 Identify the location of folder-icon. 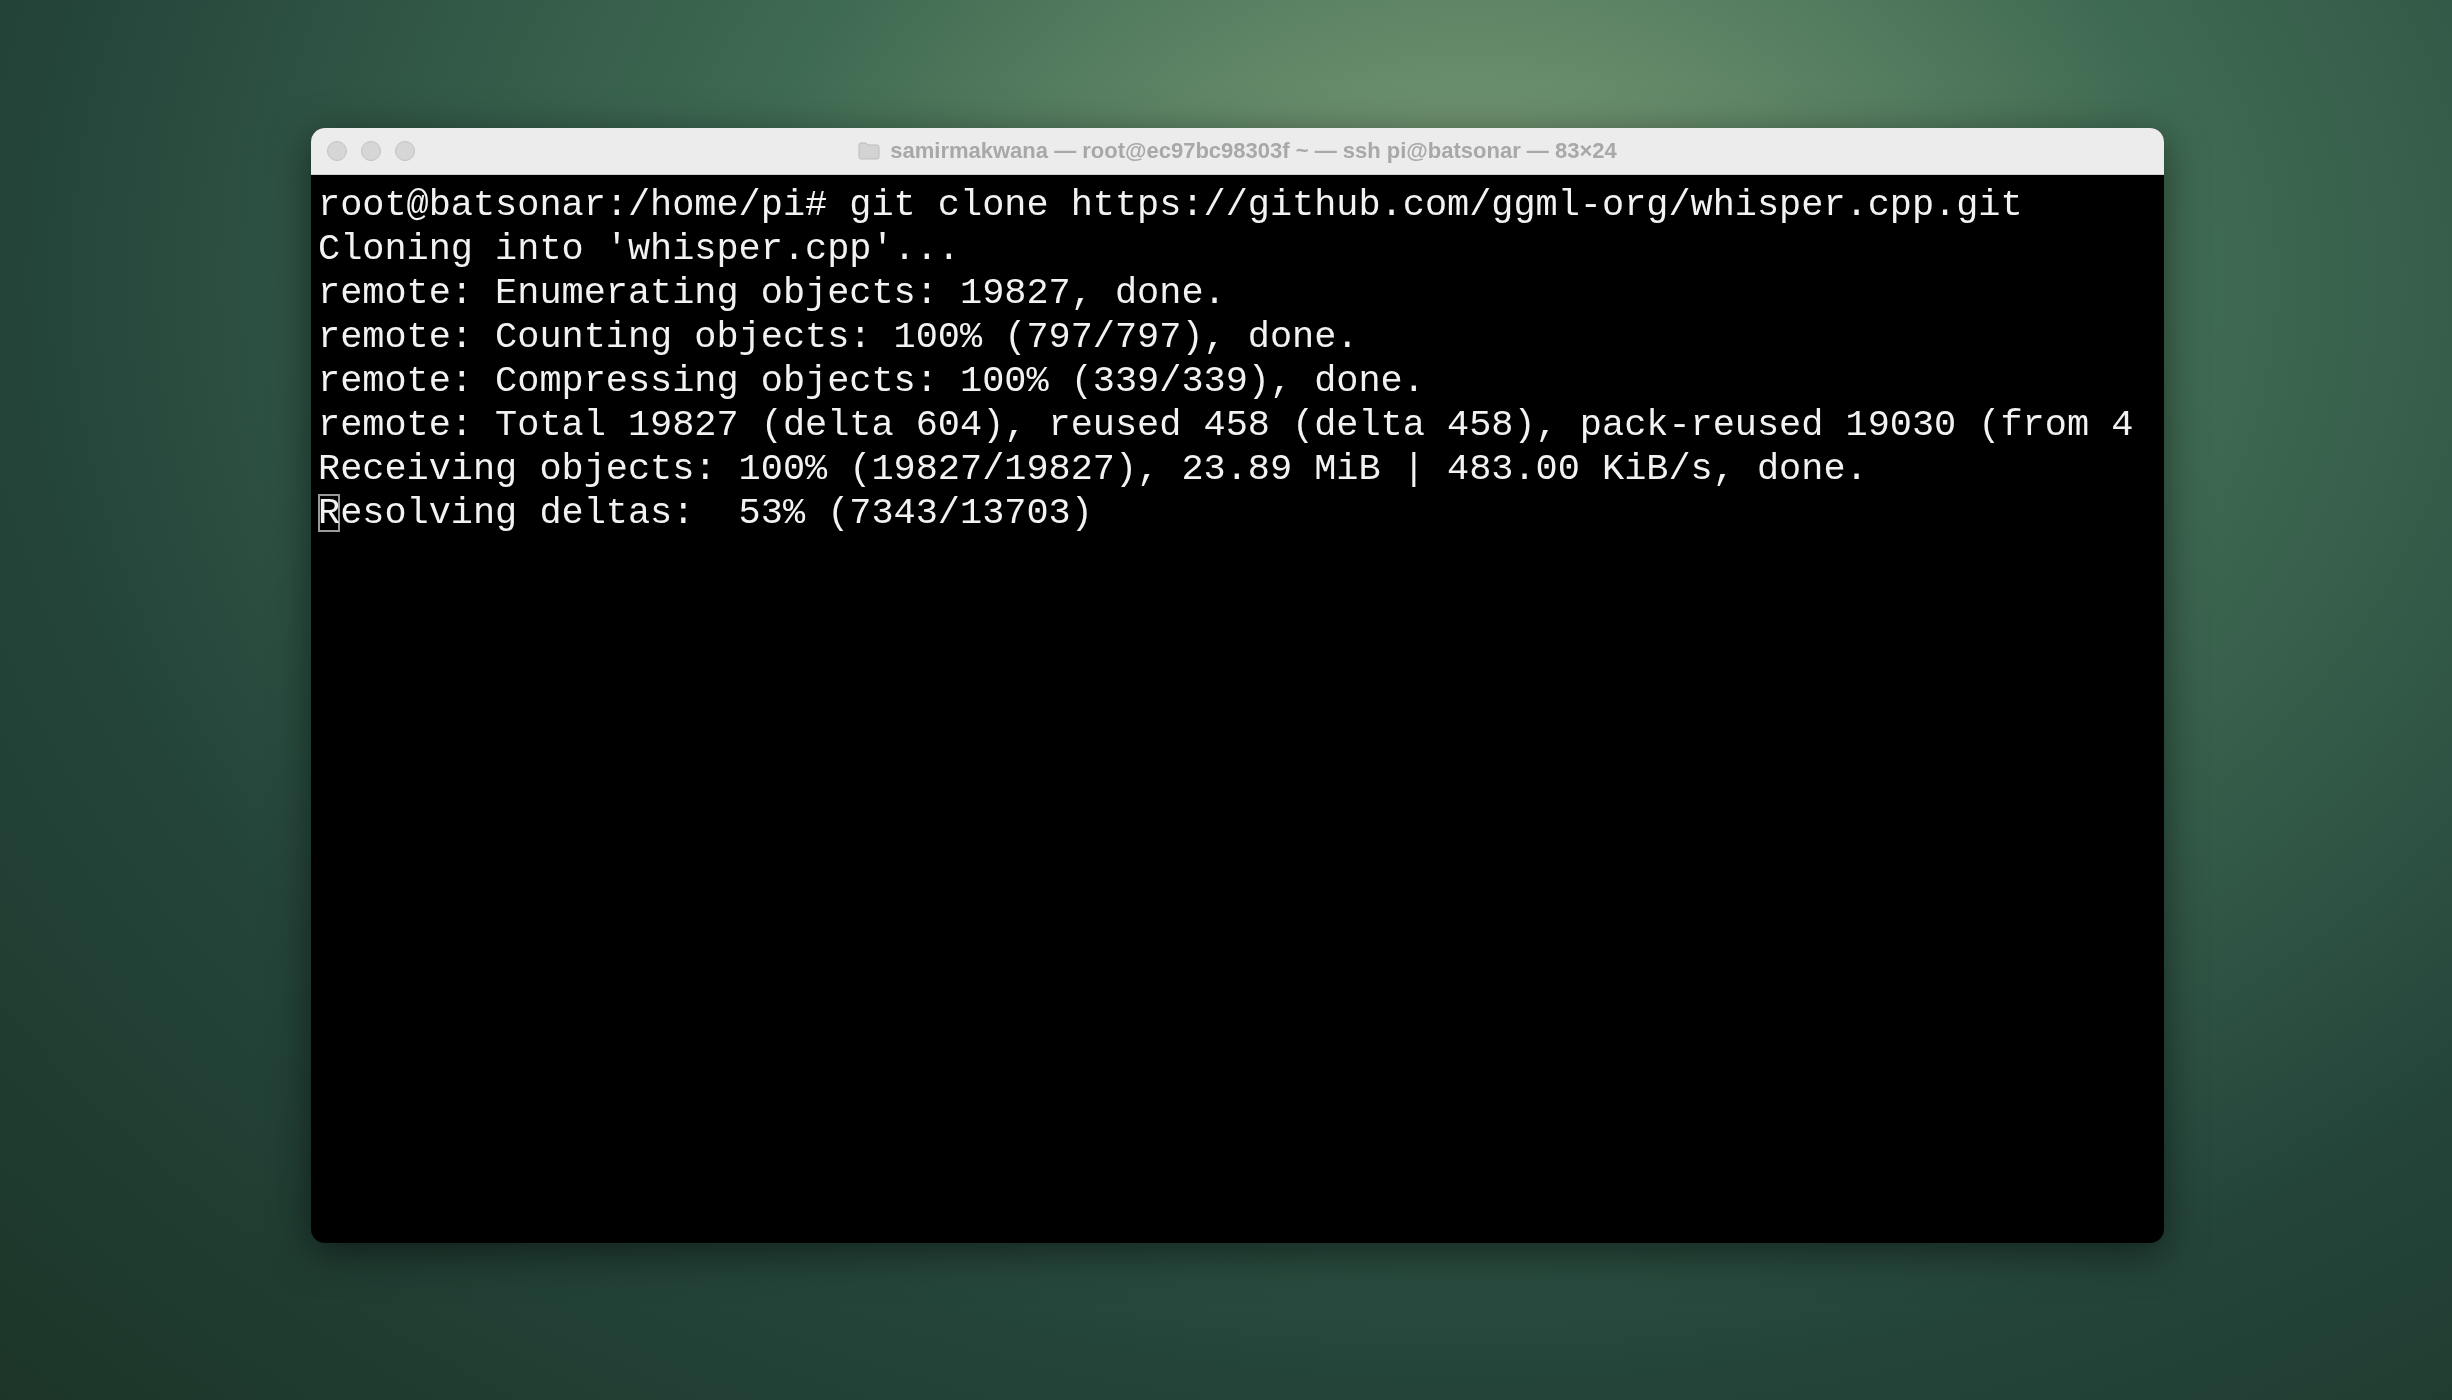
(869, 151).